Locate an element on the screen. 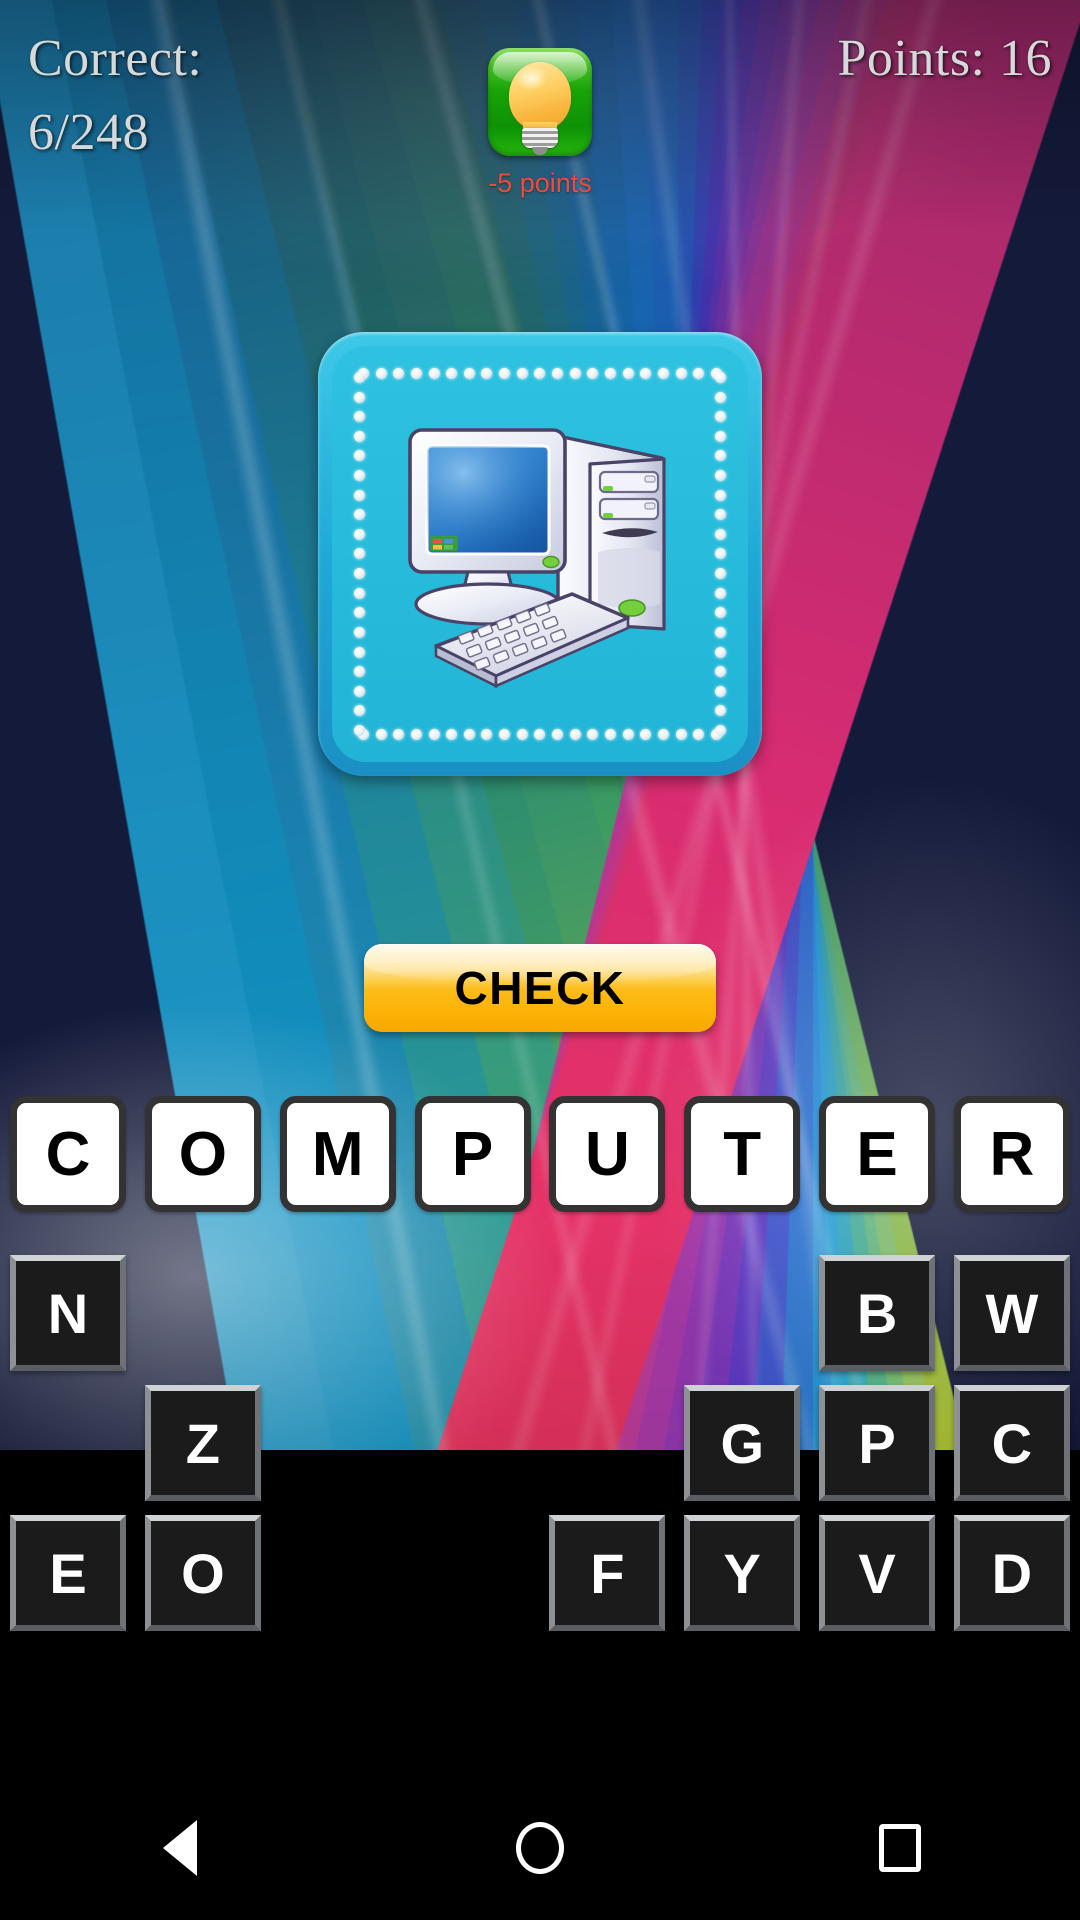 The height and width of the screenshot is (1920, 1080). bulb-glass is located at coordinates (540, 96).